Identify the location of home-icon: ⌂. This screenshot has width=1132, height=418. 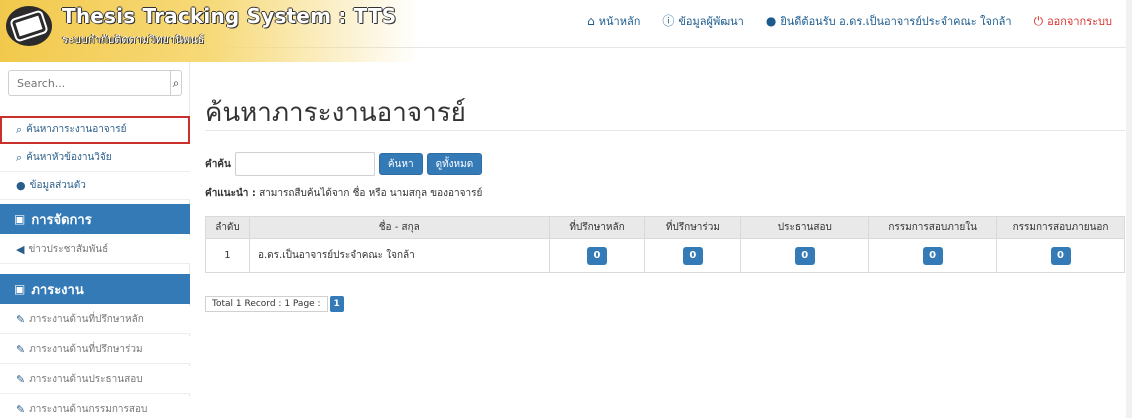
(591, 21).